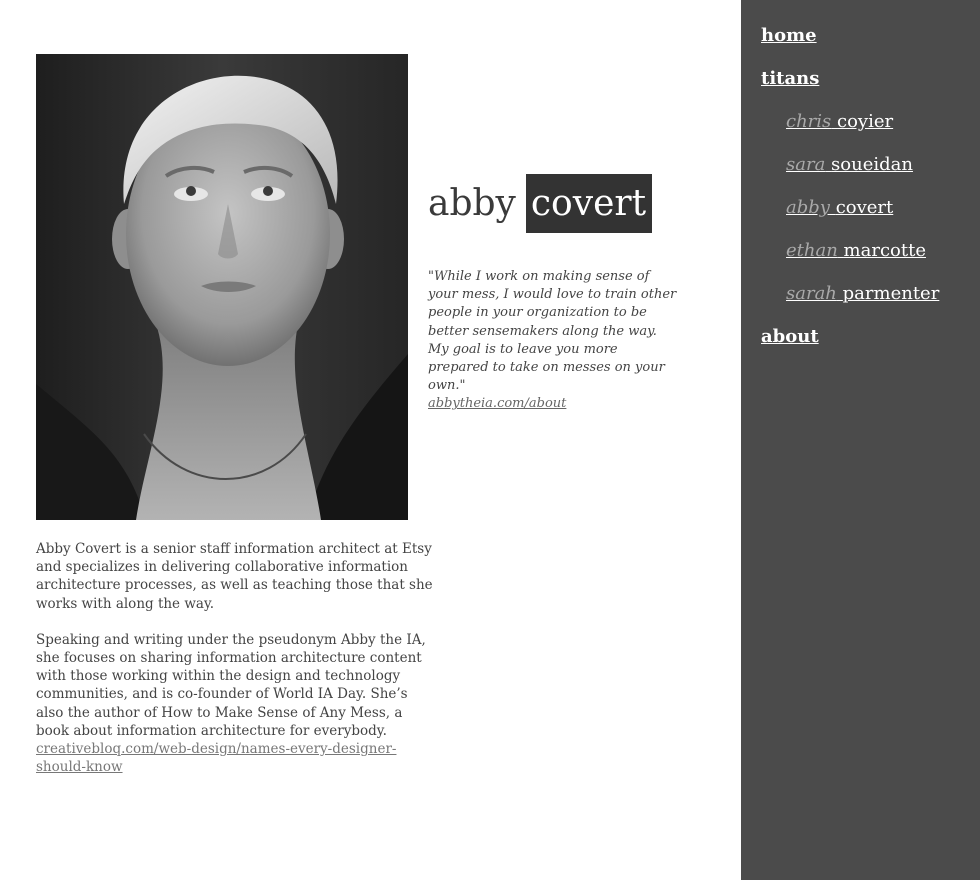 The image size is (980, 880). Describe the element at coordinates (891, 293) in the screenshot. I see `titan-last-name: parmenter` at that location.